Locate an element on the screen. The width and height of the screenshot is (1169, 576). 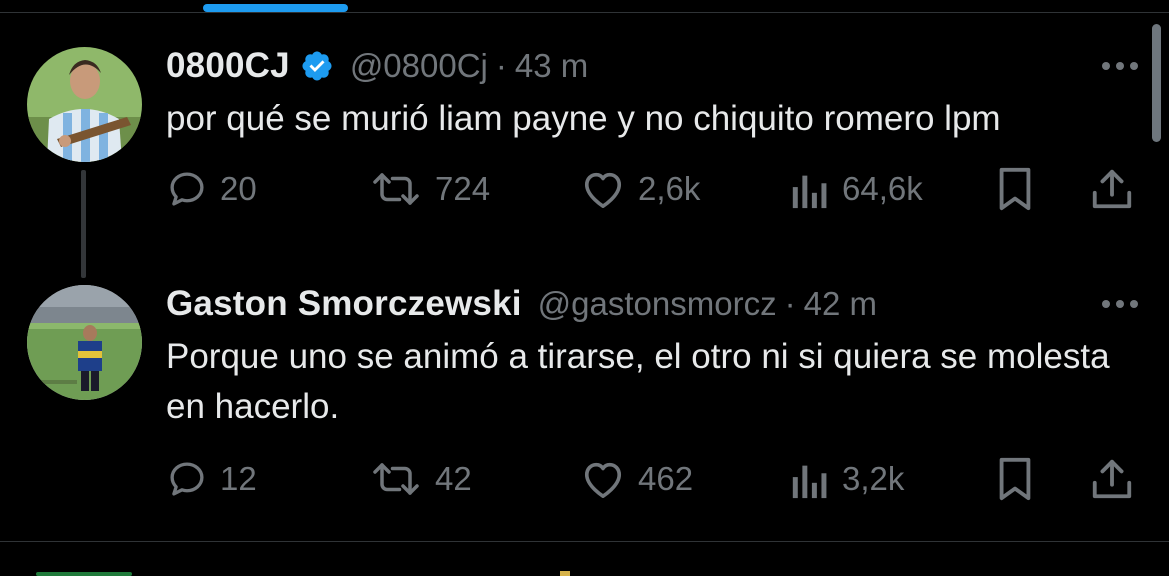
like-count: 462 is located at coordinates (666, 478).